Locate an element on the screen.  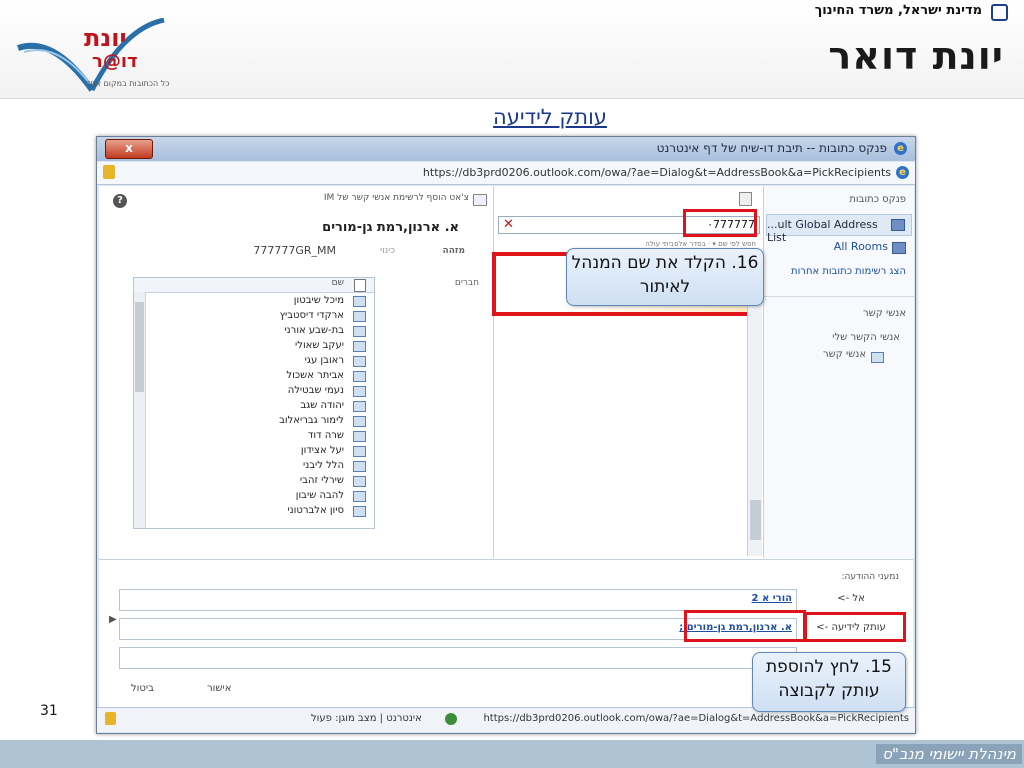
ie-icon: e is located at coordinates (900, 148).